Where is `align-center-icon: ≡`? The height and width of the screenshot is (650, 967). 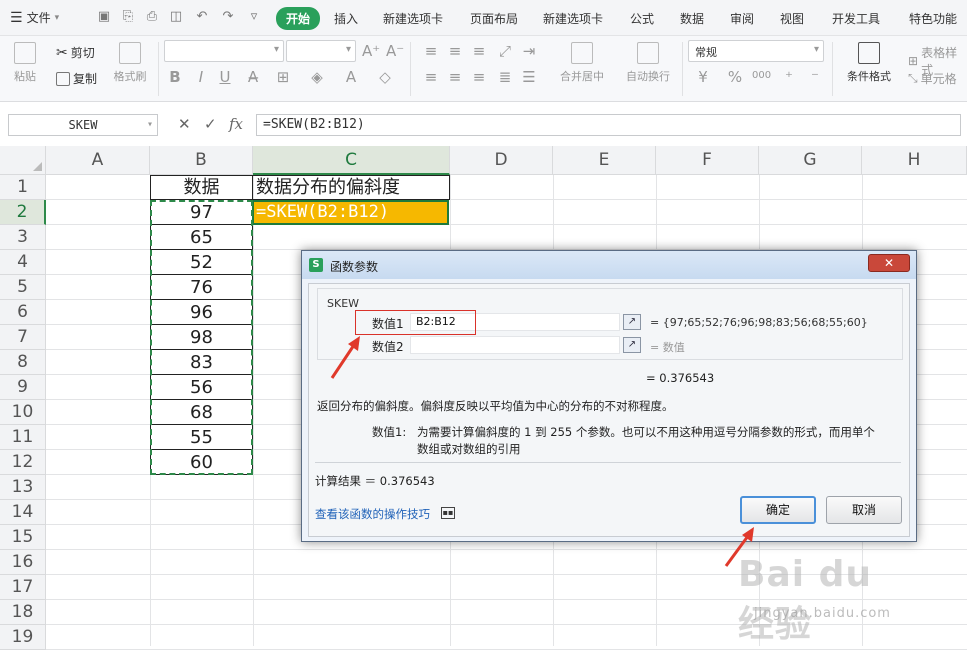
align-center-icon: ≡ is located at coordinates (455, 77).